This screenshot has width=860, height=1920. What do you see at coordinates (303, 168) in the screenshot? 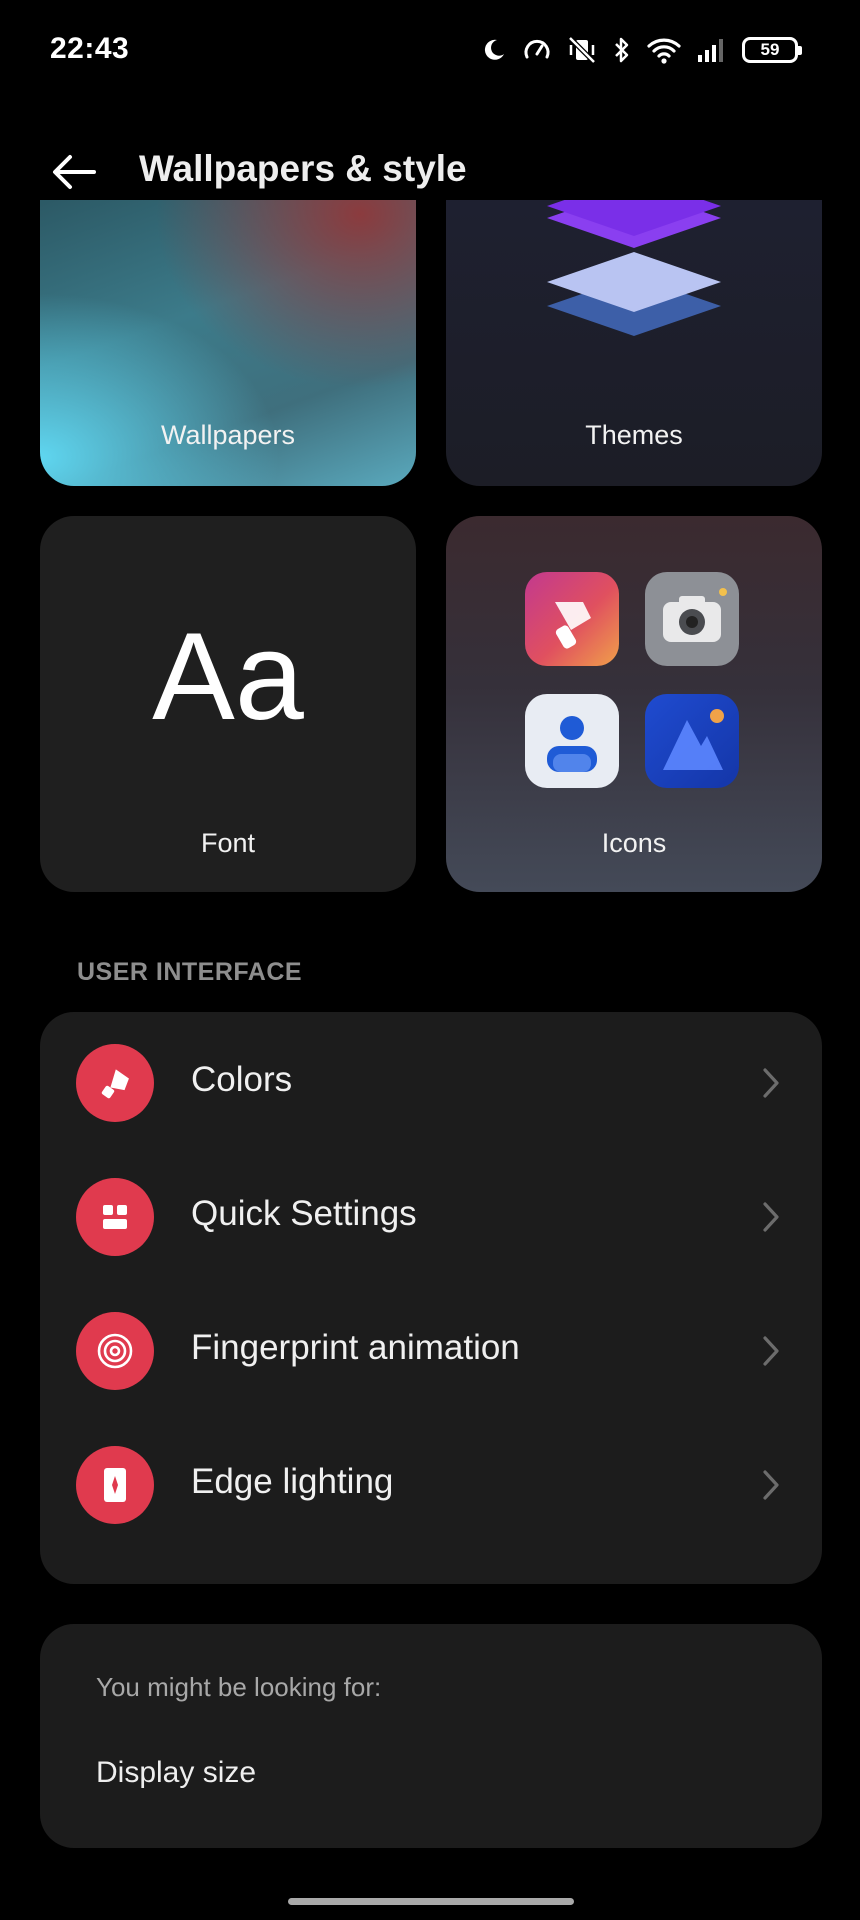
I see `page-title: Wallpapers & style` at bounding box center [303, 168].